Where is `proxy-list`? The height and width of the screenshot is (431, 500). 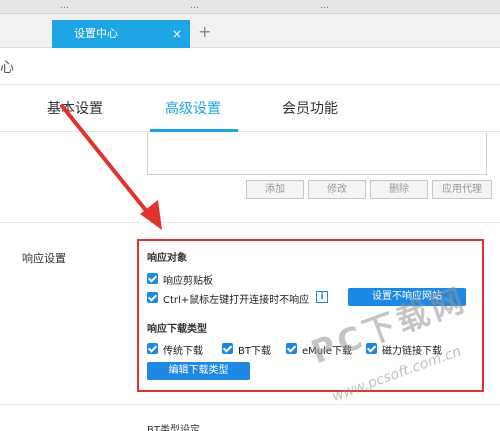
proxy-list is located at coordinates (317, 154).